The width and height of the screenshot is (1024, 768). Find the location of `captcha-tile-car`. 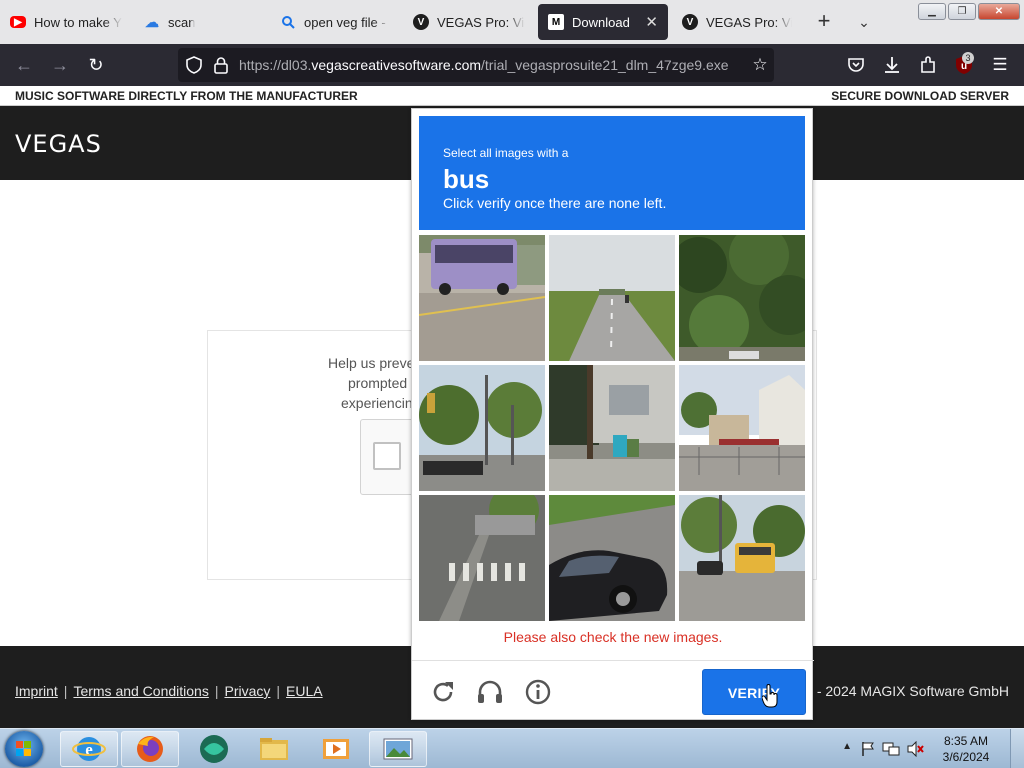

captcha-tile-car is located at coordinates (612, 558).